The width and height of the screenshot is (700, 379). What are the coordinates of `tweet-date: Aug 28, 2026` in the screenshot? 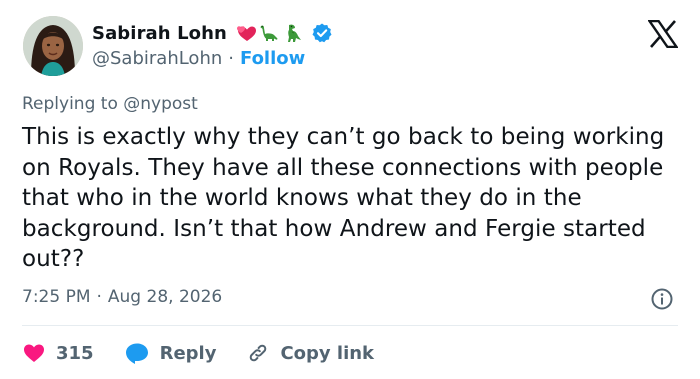 It's located at (165, 297).